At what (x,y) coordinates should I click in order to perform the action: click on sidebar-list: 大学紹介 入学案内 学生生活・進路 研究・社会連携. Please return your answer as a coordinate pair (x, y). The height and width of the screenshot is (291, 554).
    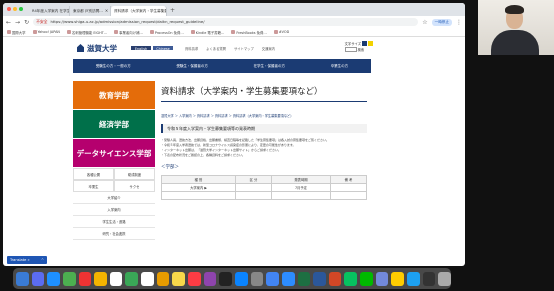
    Looking at the image, I should click on (114, 216).